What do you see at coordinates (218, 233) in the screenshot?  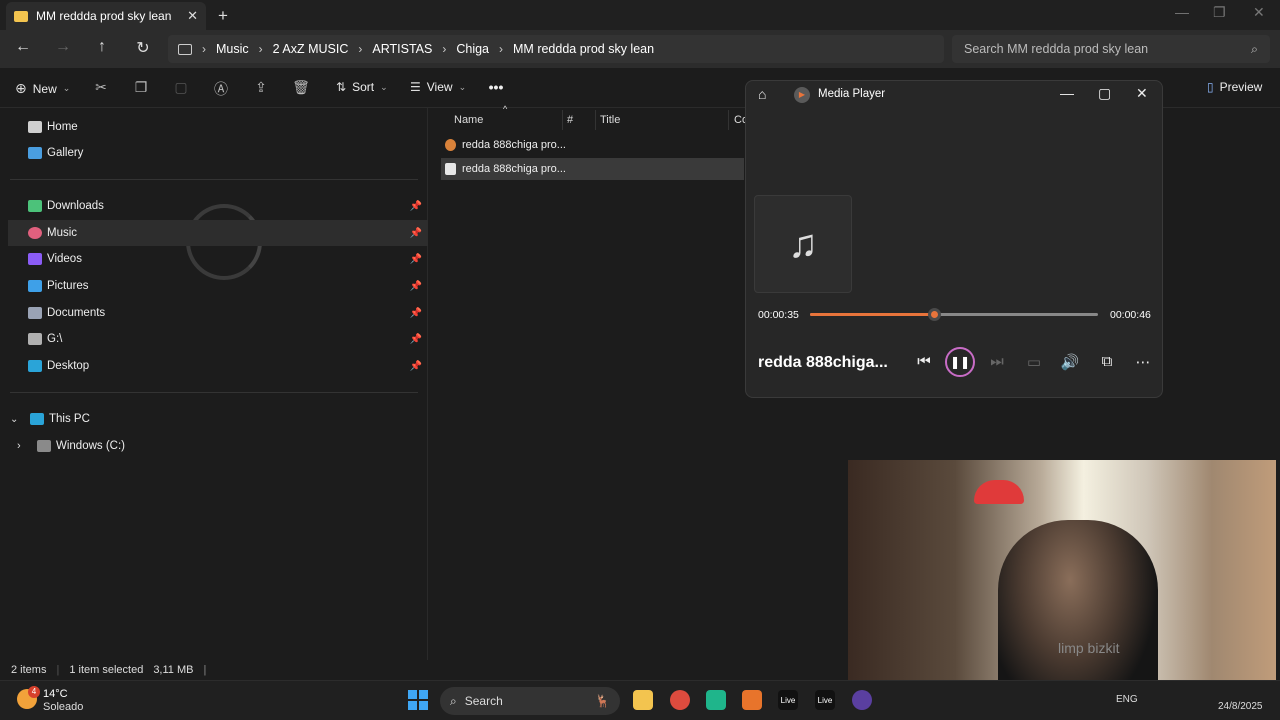 I see `sidebar-item-music: Music 📌` at bounding box center [218, 233].